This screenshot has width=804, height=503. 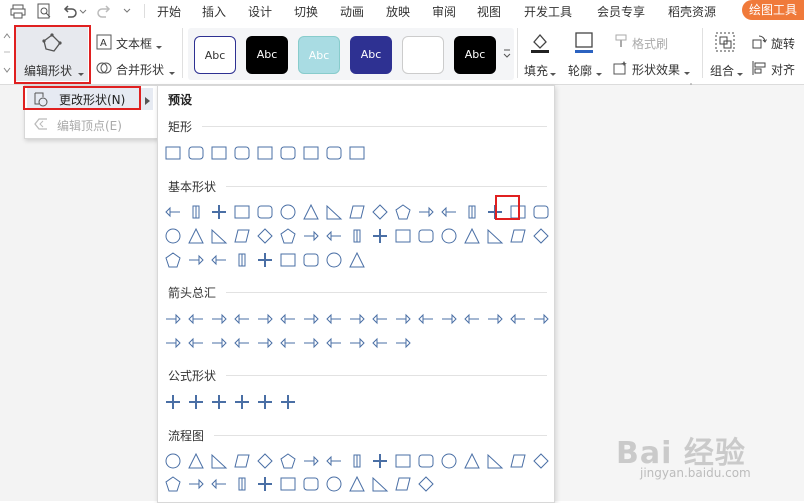 What do you see at coordinates (134, 43) in the screenshot?
I see `textbox-label: 文本框` at bounding box center [134, 43].